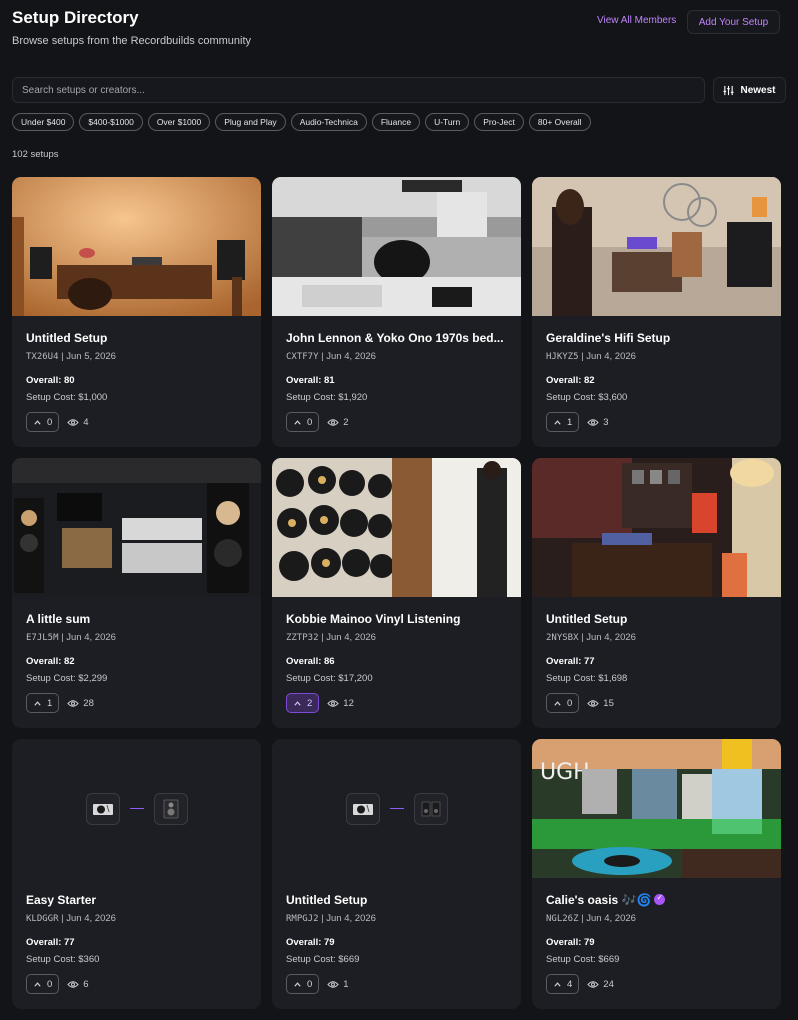 The width and height of the screenshot is (798, 1020). I want to click on sort-label: Newest, so click(758, 90).